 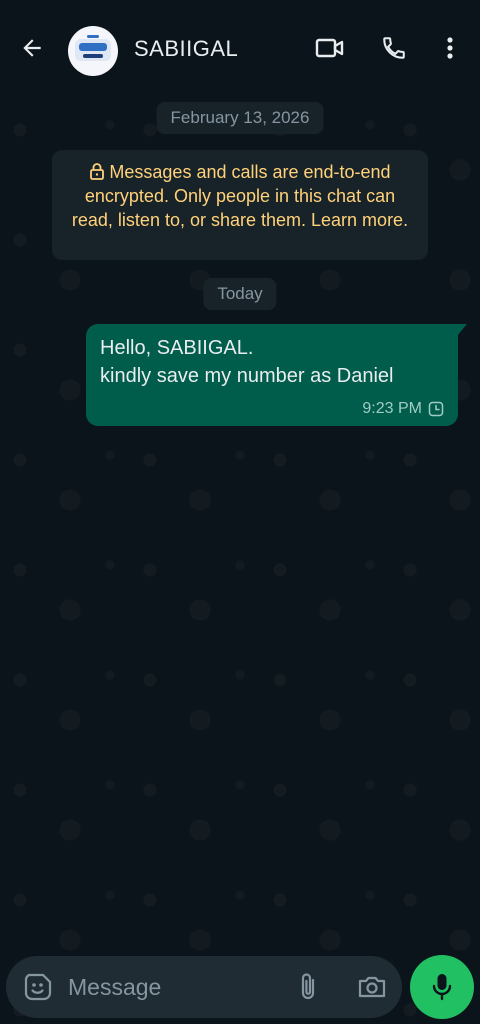 I want to click on back-arrow-icon, so click(x=32, y=48).